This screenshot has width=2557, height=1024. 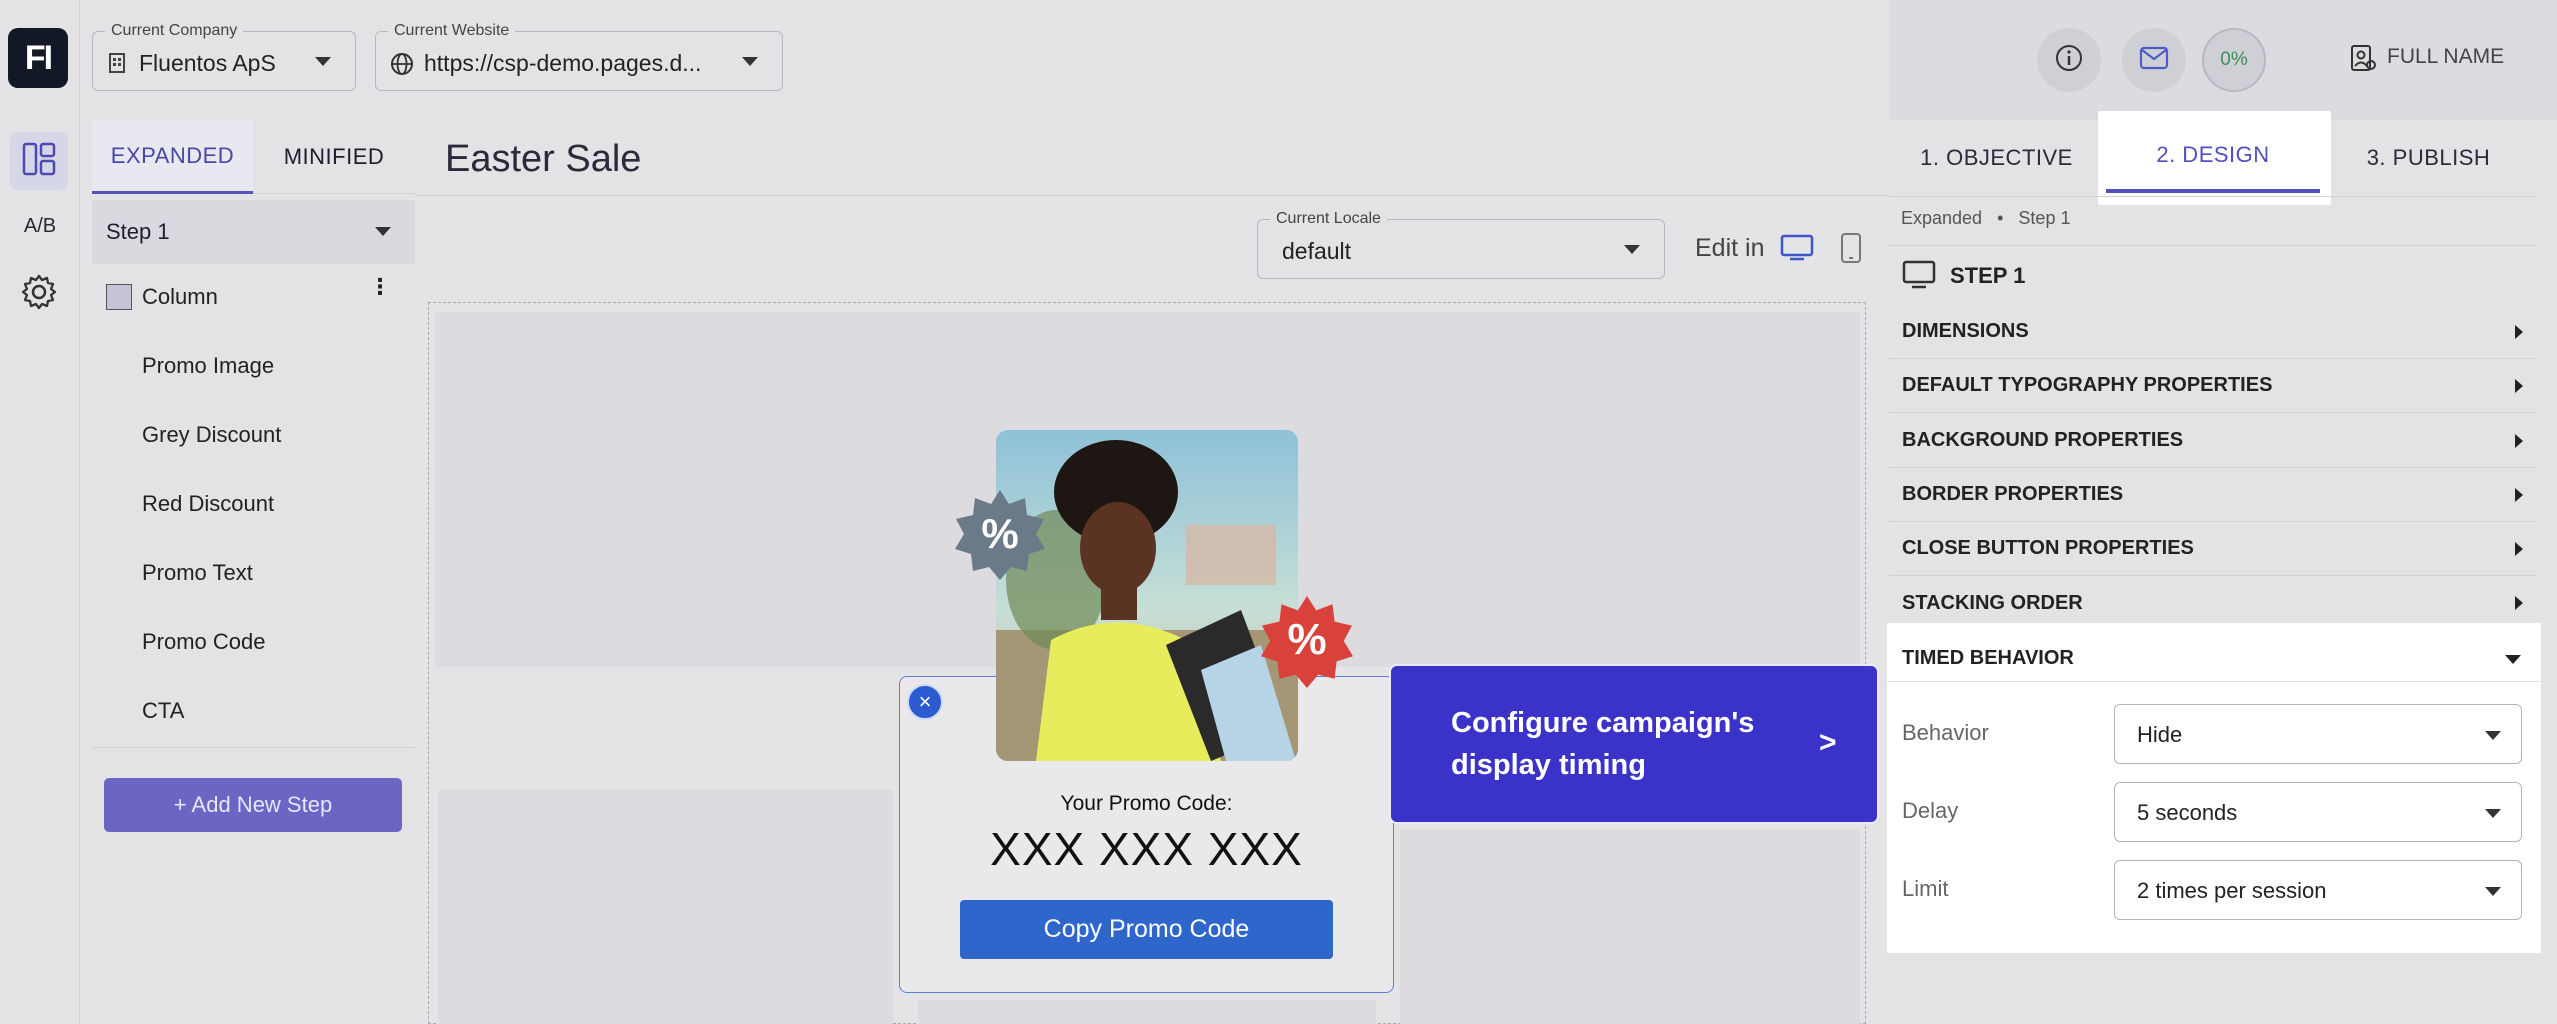 What do you see at coordinates (1147, 595) in the screenshot?
I see `promo-image` at bounding box center [1147, 595].